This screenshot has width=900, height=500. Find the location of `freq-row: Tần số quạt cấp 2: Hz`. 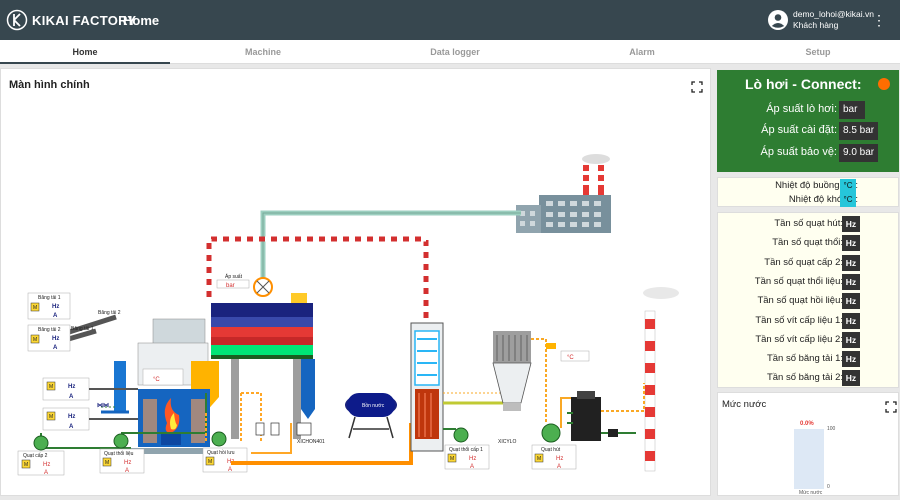

freq-row: Tần số quạt cấp 2: Hz is located at coordinates (809, 263).